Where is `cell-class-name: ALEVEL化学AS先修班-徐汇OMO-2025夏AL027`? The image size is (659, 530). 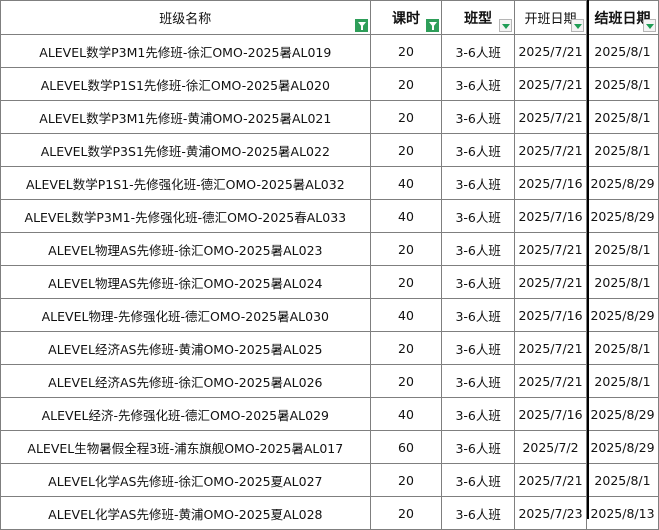 cell-class-name: ALEVEL化学AS先修班-徐汇OMO-2025夏AL027 is located at coordinates (185, 480).